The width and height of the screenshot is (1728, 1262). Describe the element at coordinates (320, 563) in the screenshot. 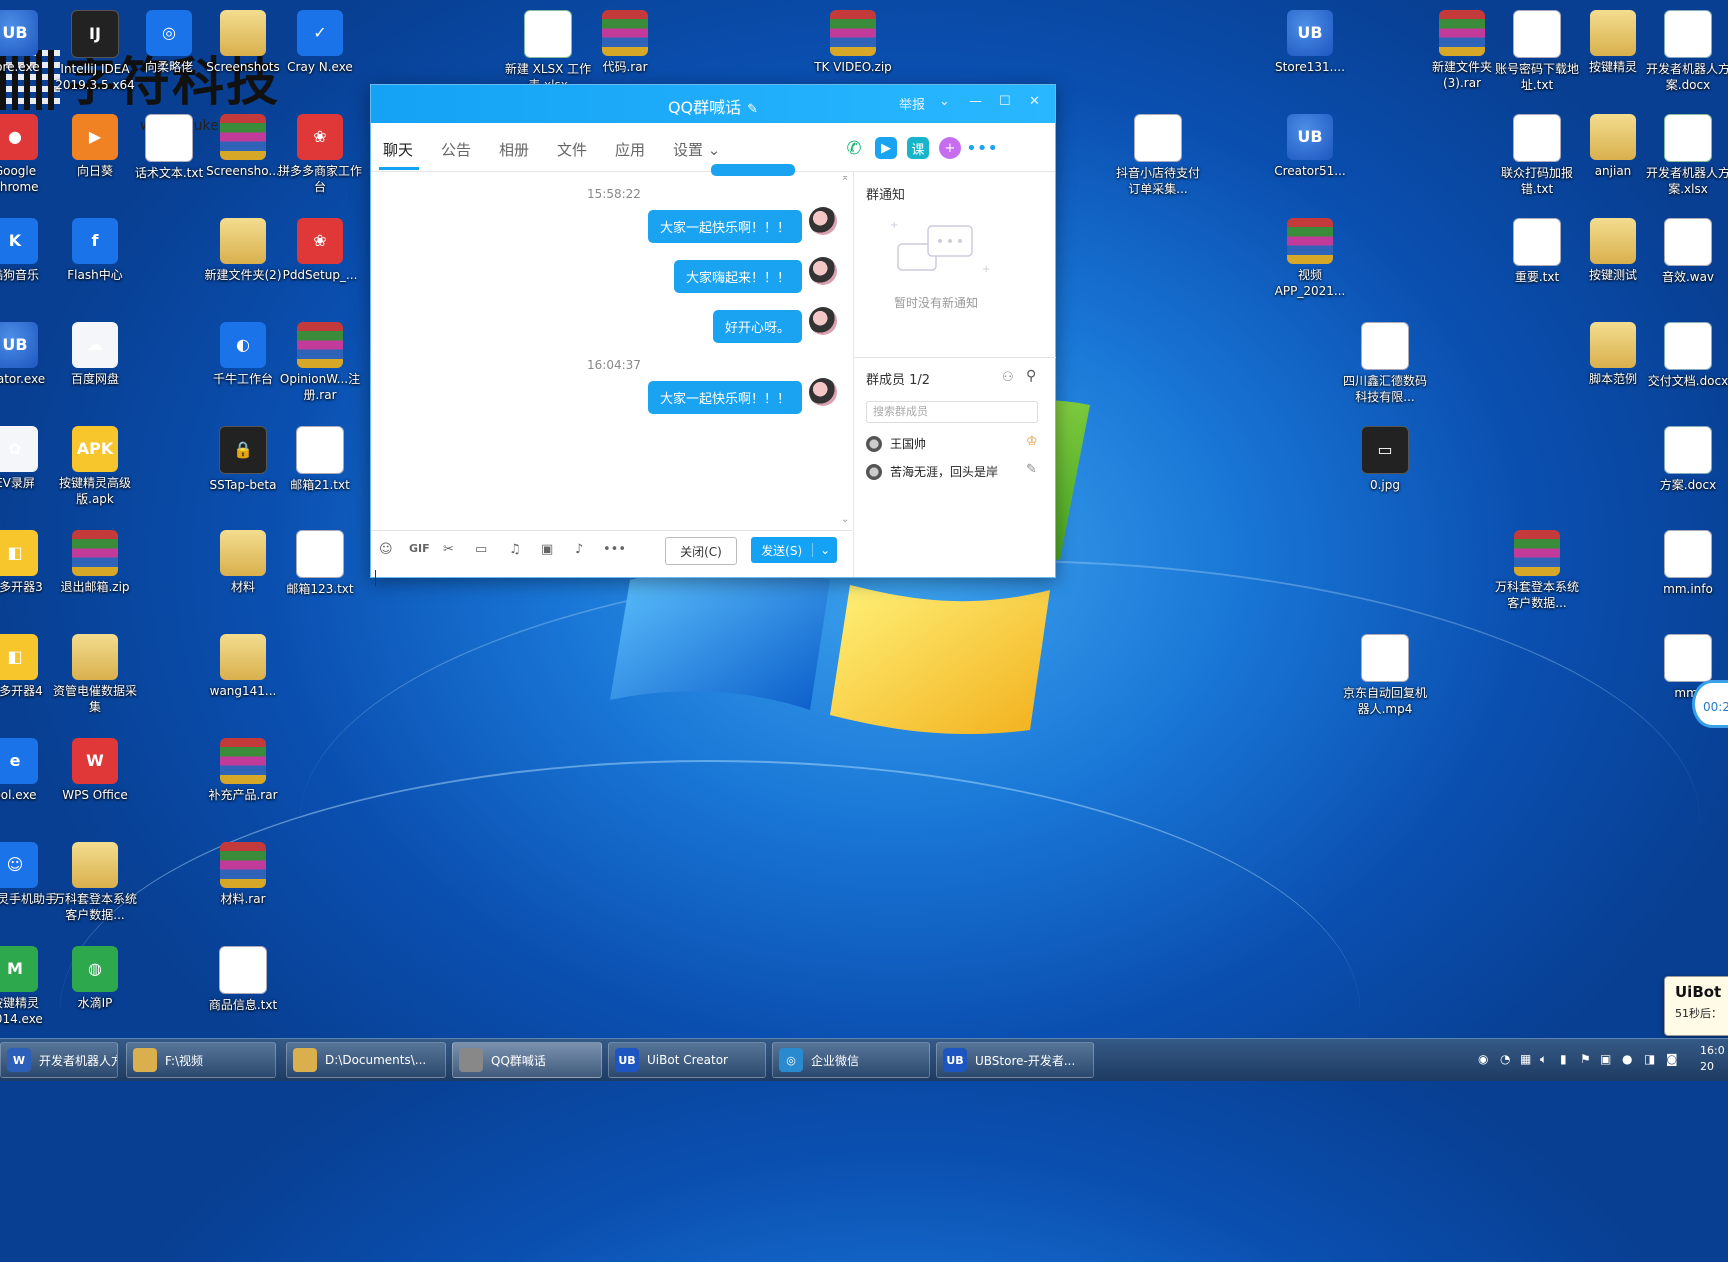

I see `desktop-icon: 邮箱123.txt` at that location.